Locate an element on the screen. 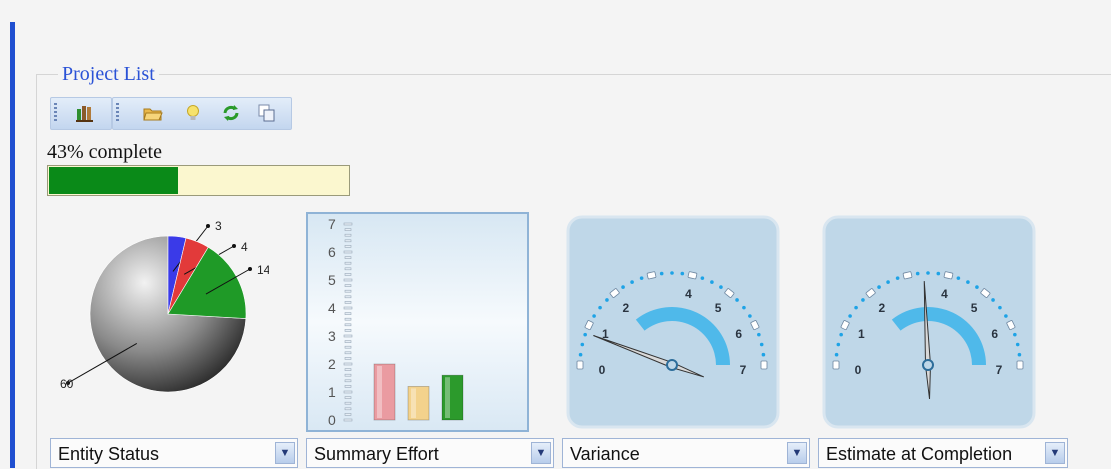 Image resolution: width=1111 pixels, height=469 pixels. gauge-tick-label: 1 is located at coordinates (861, 334).